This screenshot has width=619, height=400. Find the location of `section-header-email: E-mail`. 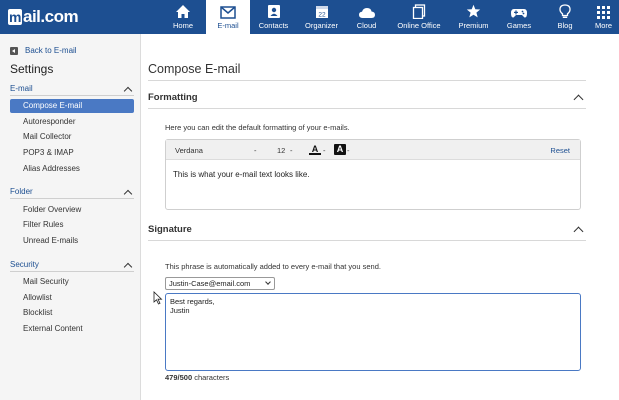

section-header-email: E-mail is located at coordinates (72, 89).